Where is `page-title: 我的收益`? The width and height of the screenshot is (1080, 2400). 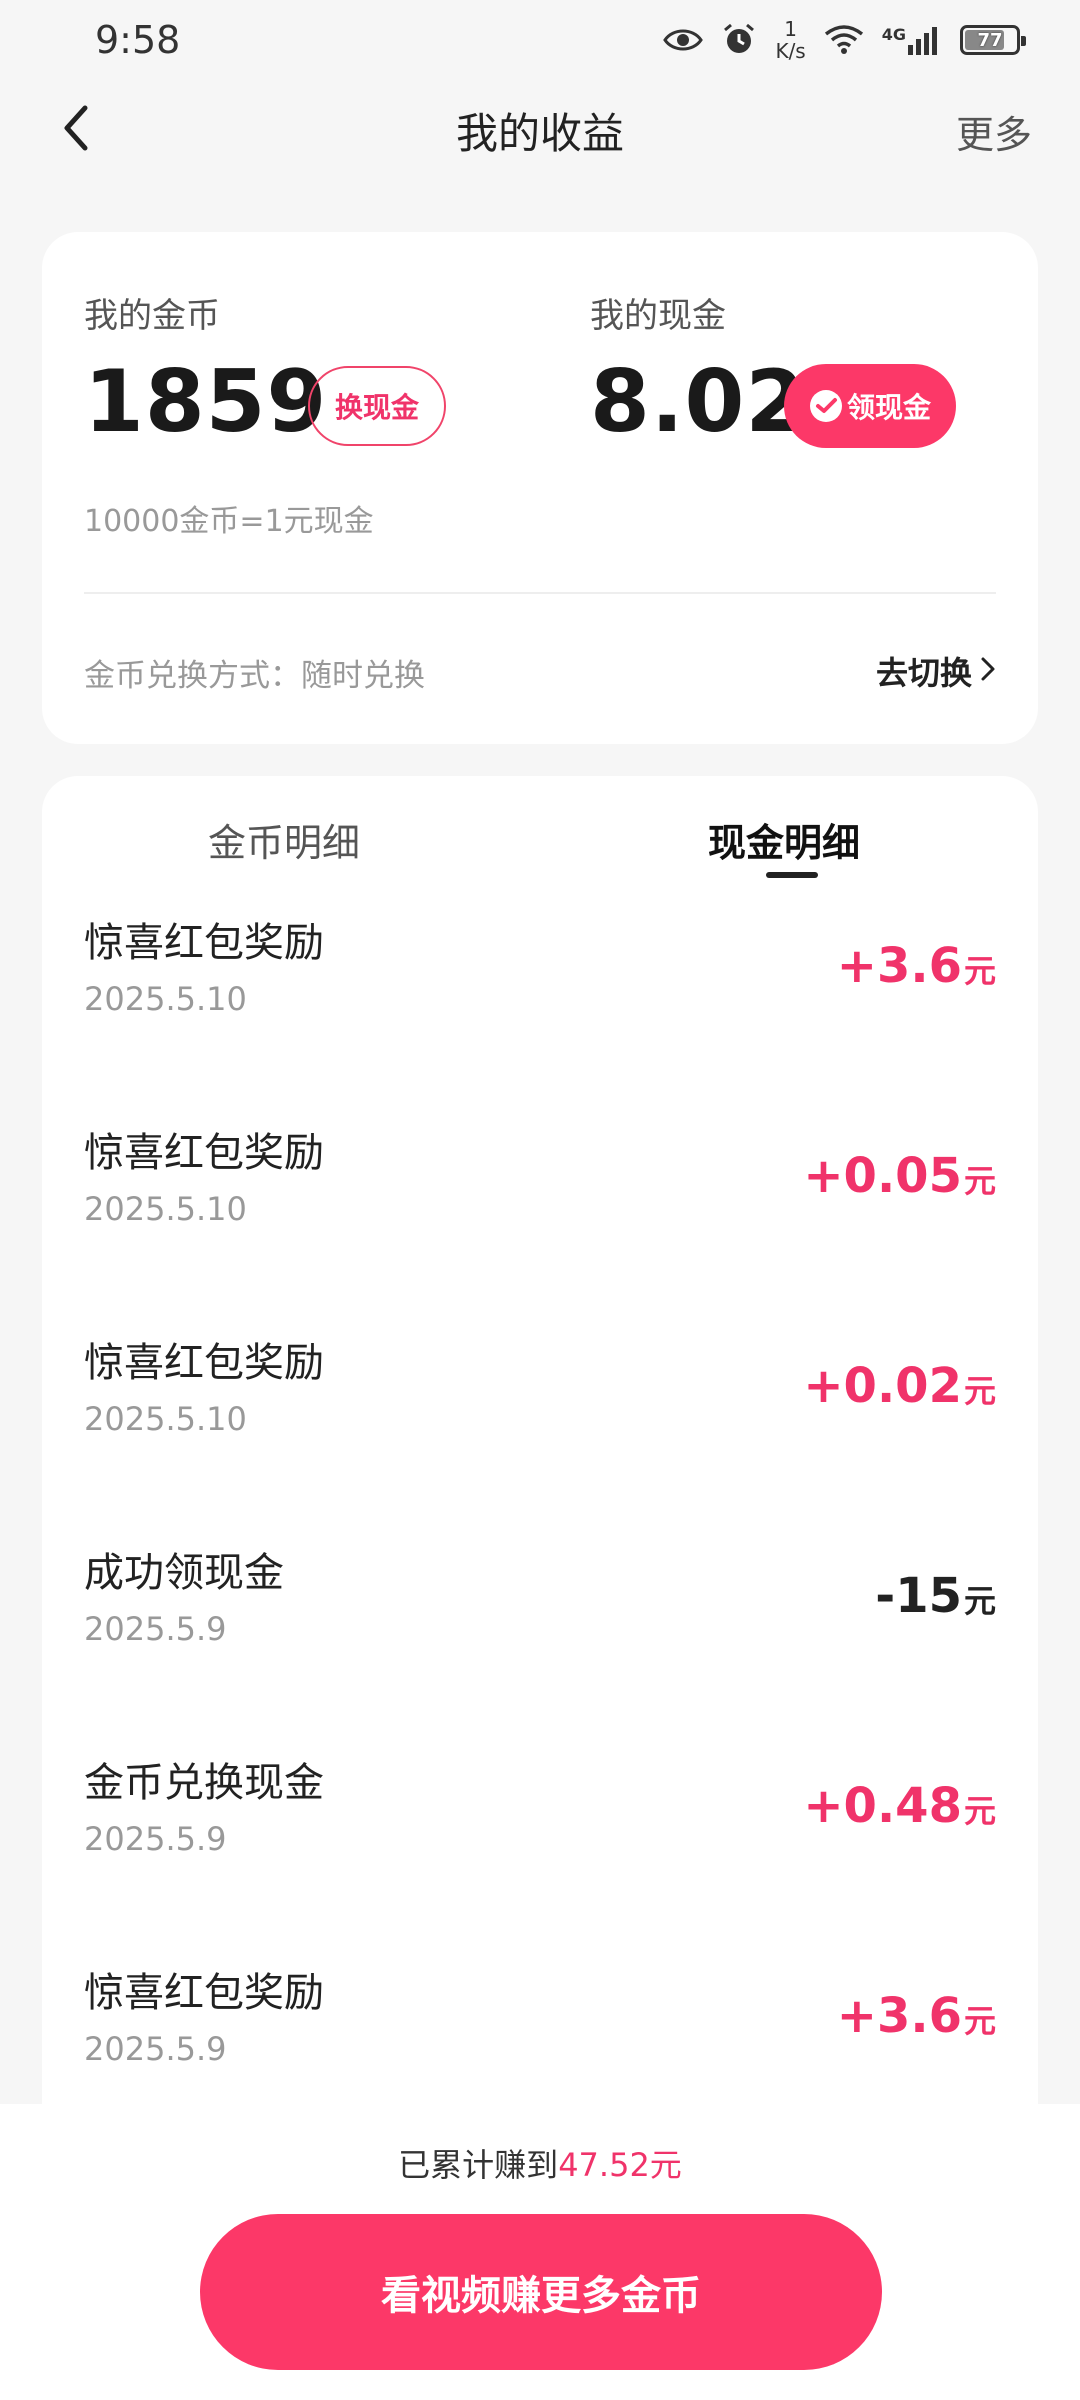 page-title: 我的收益 is located at coordinates (539, 133).